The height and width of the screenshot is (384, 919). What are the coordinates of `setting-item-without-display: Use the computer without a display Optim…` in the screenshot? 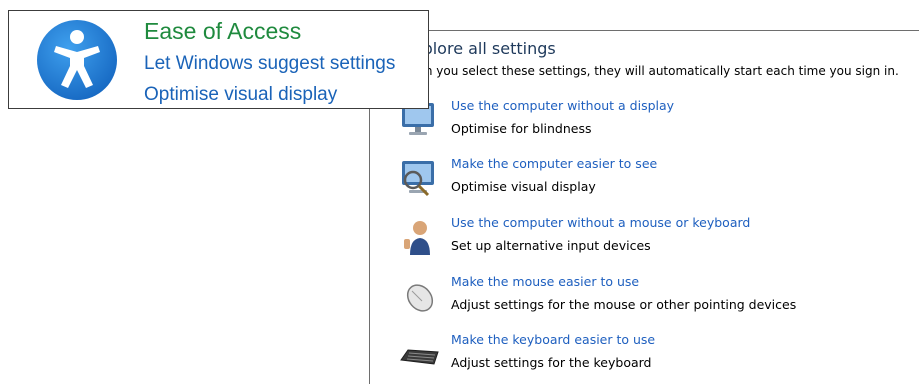 It's located at (658, 121).